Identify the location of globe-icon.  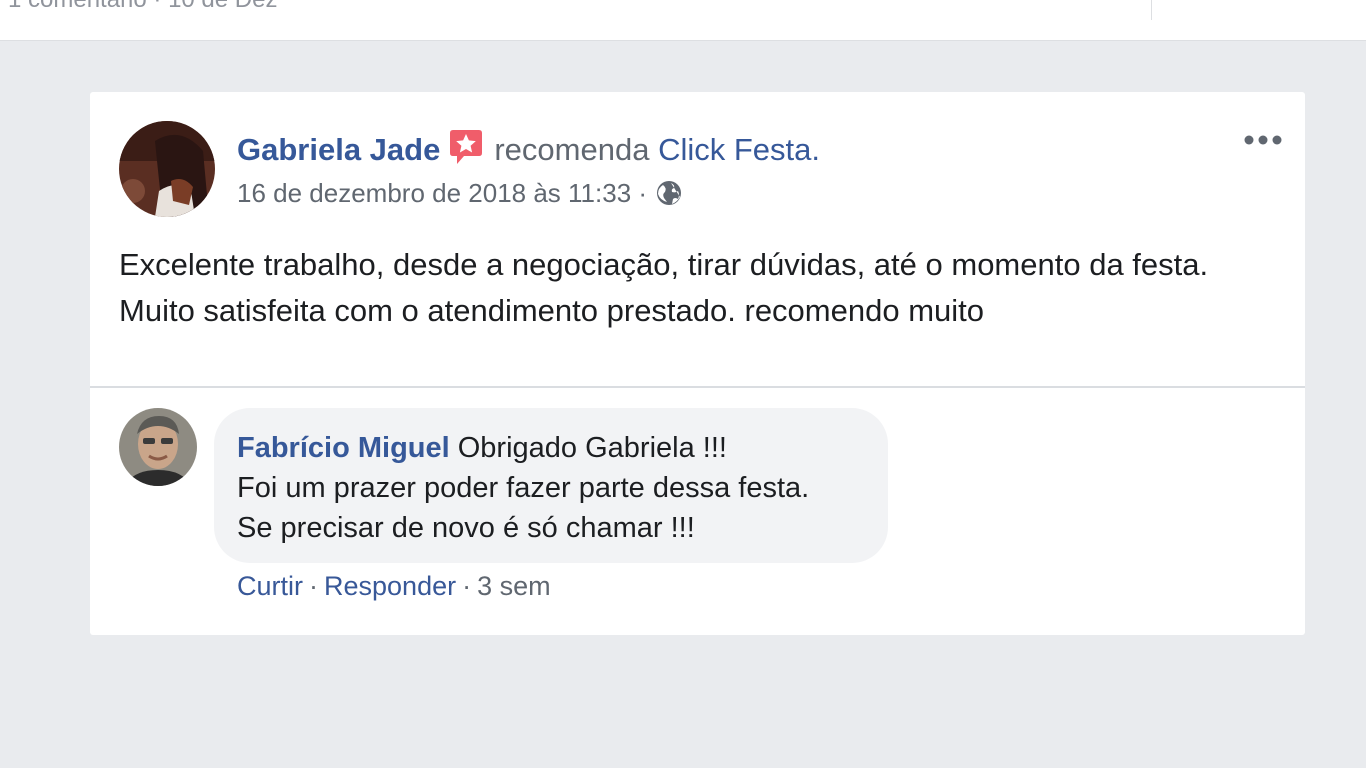
(669, 193).